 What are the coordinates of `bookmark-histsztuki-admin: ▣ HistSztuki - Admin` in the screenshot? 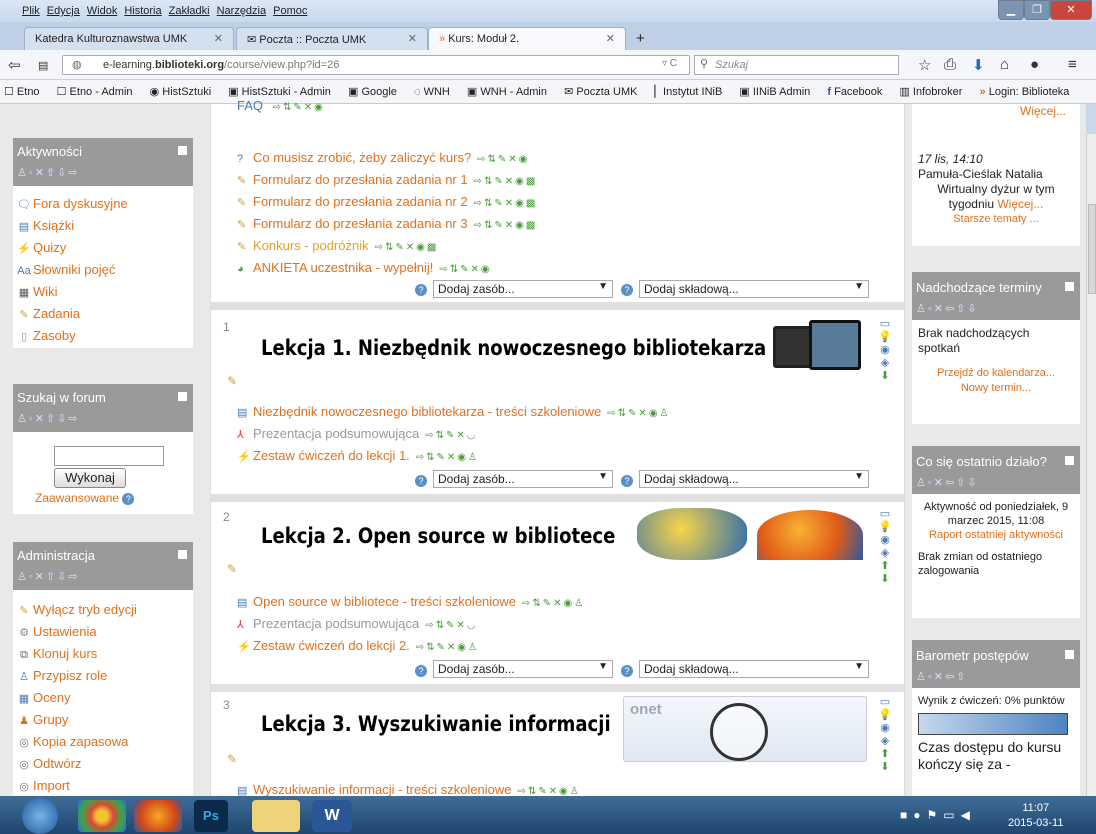 It's located at (283, 92).